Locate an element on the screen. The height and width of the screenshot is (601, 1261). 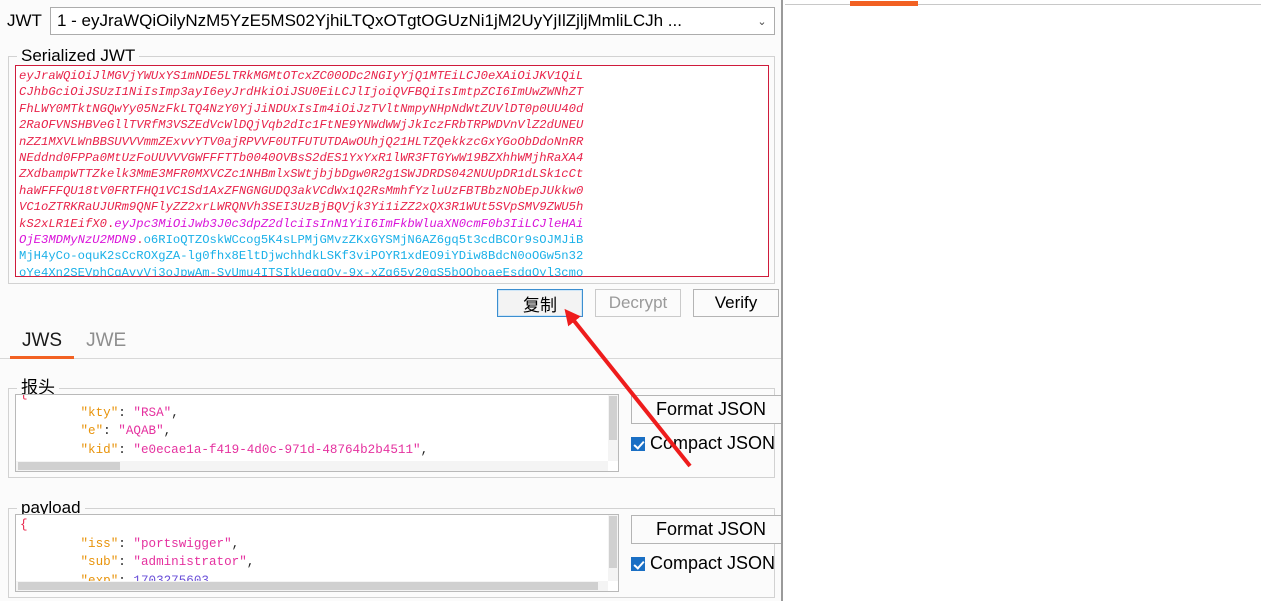
jwt-action-buttons: 复制 Decrypt Verify is located at coordinates (390, 303).